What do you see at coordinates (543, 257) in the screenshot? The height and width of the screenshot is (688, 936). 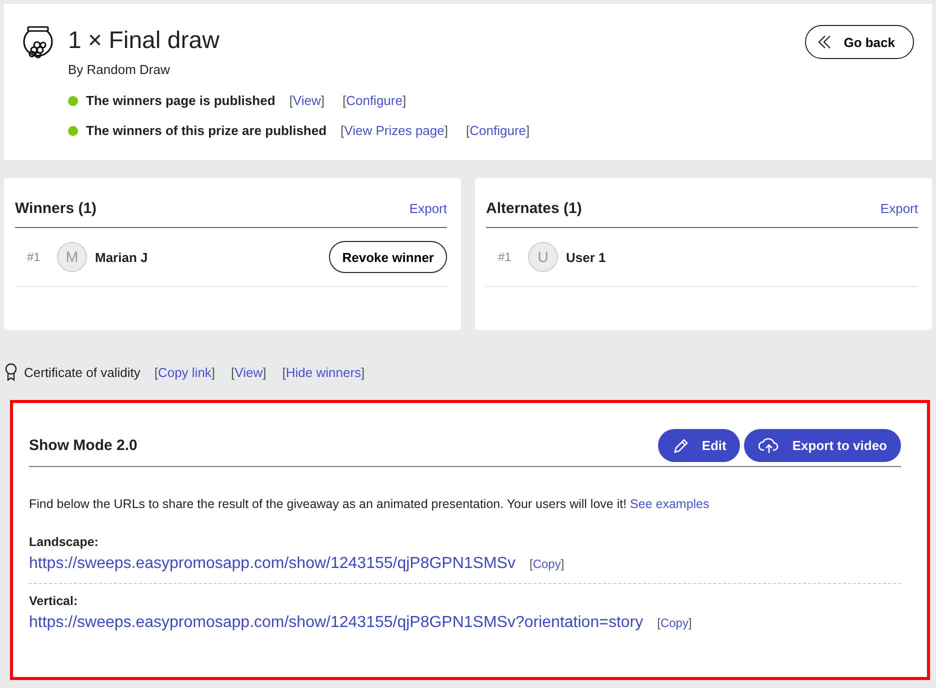 I see `avatar: U` at bounding box center [543, 257].